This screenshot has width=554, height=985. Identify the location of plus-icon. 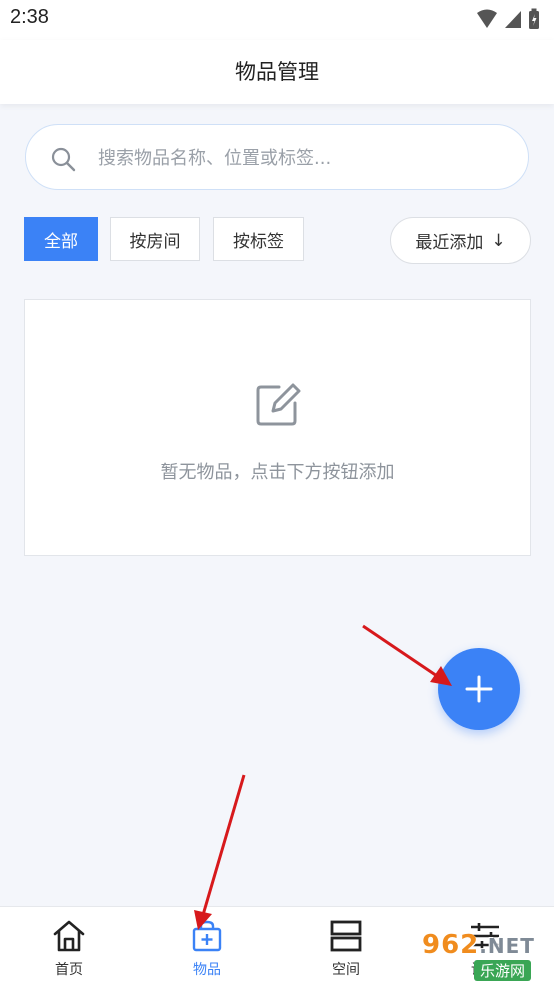
(479, 689).